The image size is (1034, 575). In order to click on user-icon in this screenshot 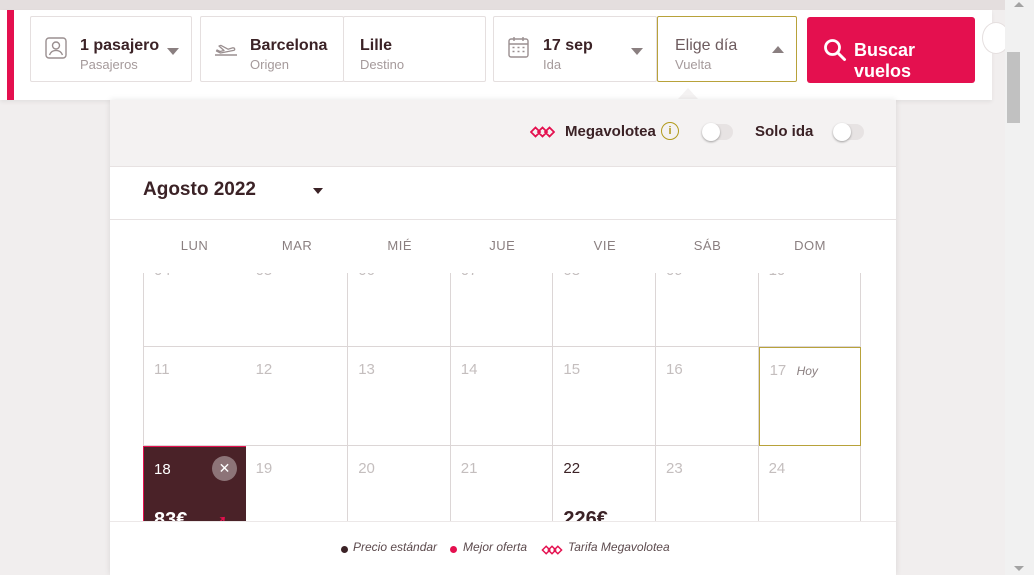, I will do `click(56, 50)`.